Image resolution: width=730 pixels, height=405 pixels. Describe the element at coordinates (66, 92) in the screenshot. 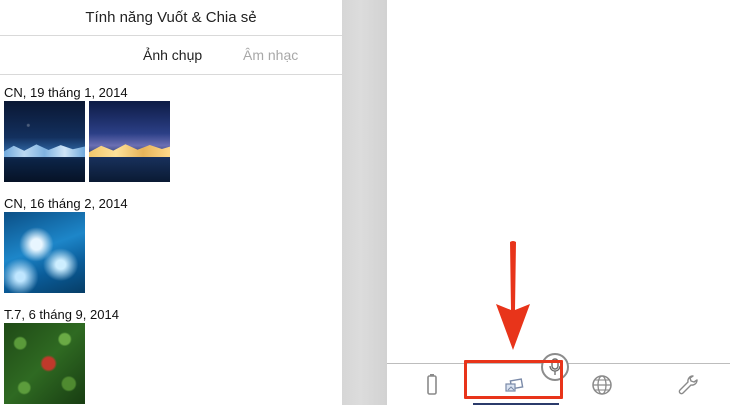

I see `group-date: CN, 19 tháng 1, 2014` at that location.